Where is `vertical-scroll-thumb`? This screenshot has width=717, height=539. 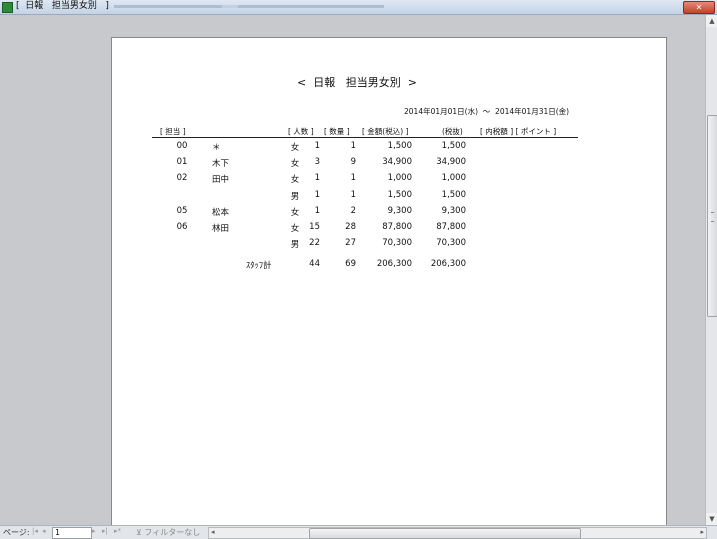
vertical-scroll-thumb is located at coordinates (712, 216).